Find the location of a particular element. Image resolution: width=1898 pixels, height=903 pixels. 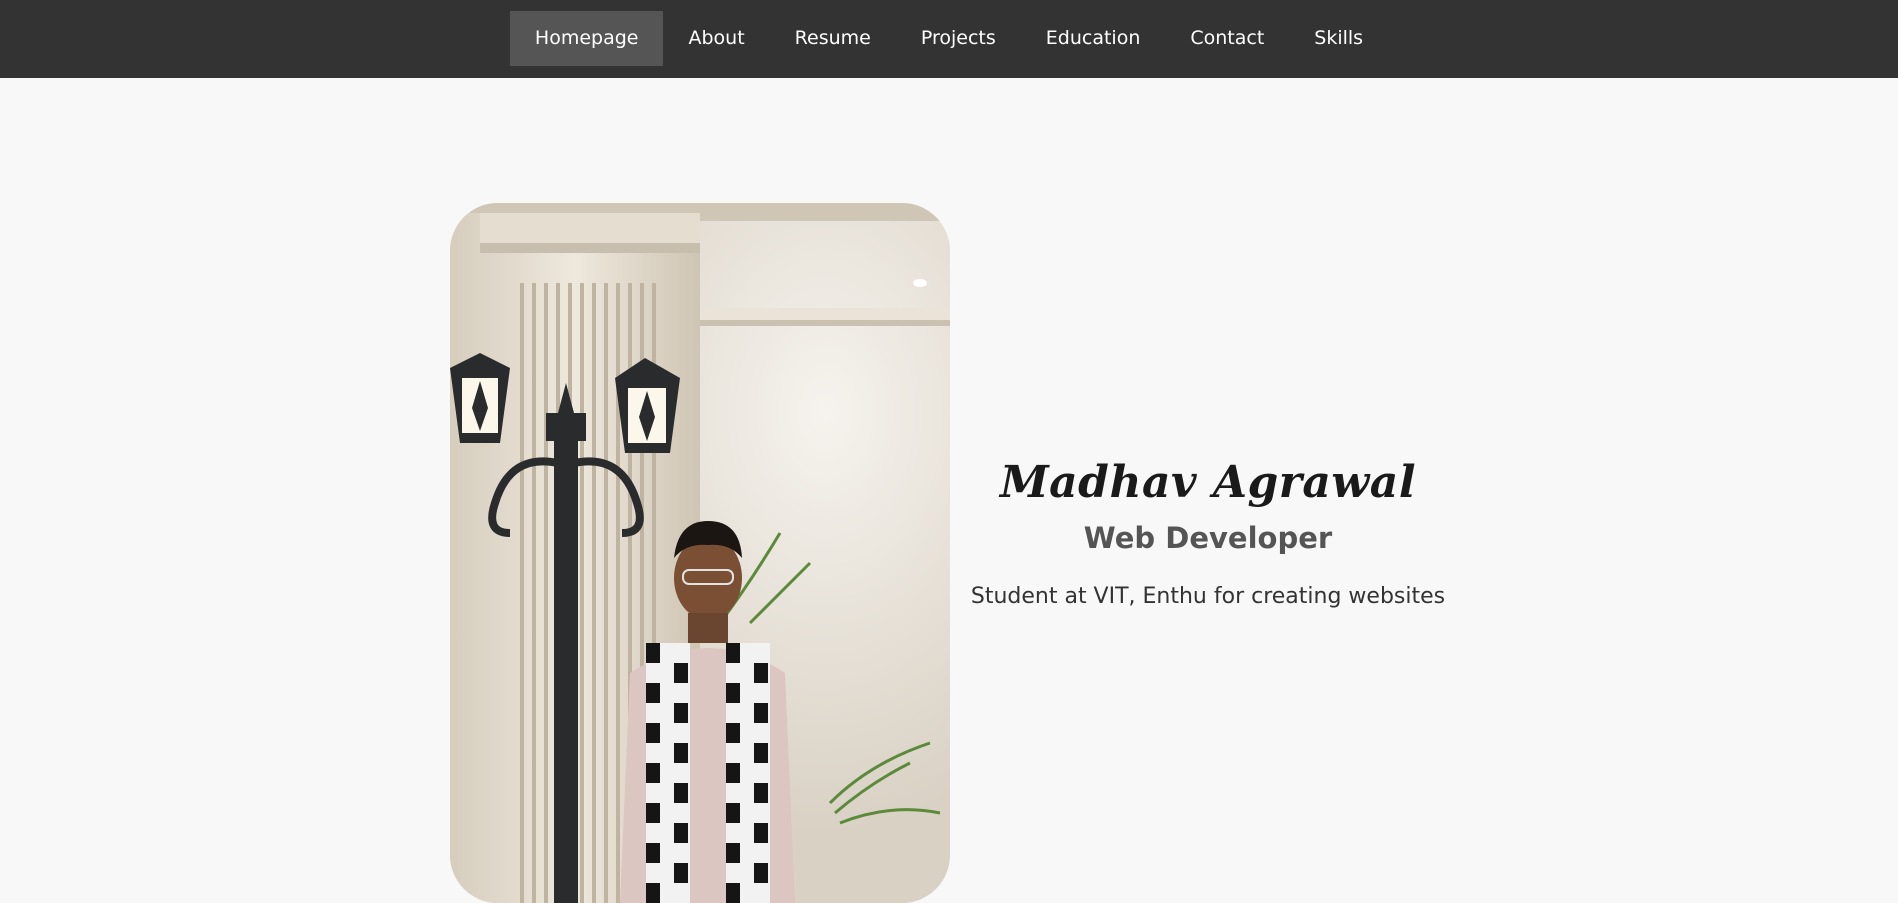

hero-name: Madhav Agrawal is located at coordinates (1208, 482).